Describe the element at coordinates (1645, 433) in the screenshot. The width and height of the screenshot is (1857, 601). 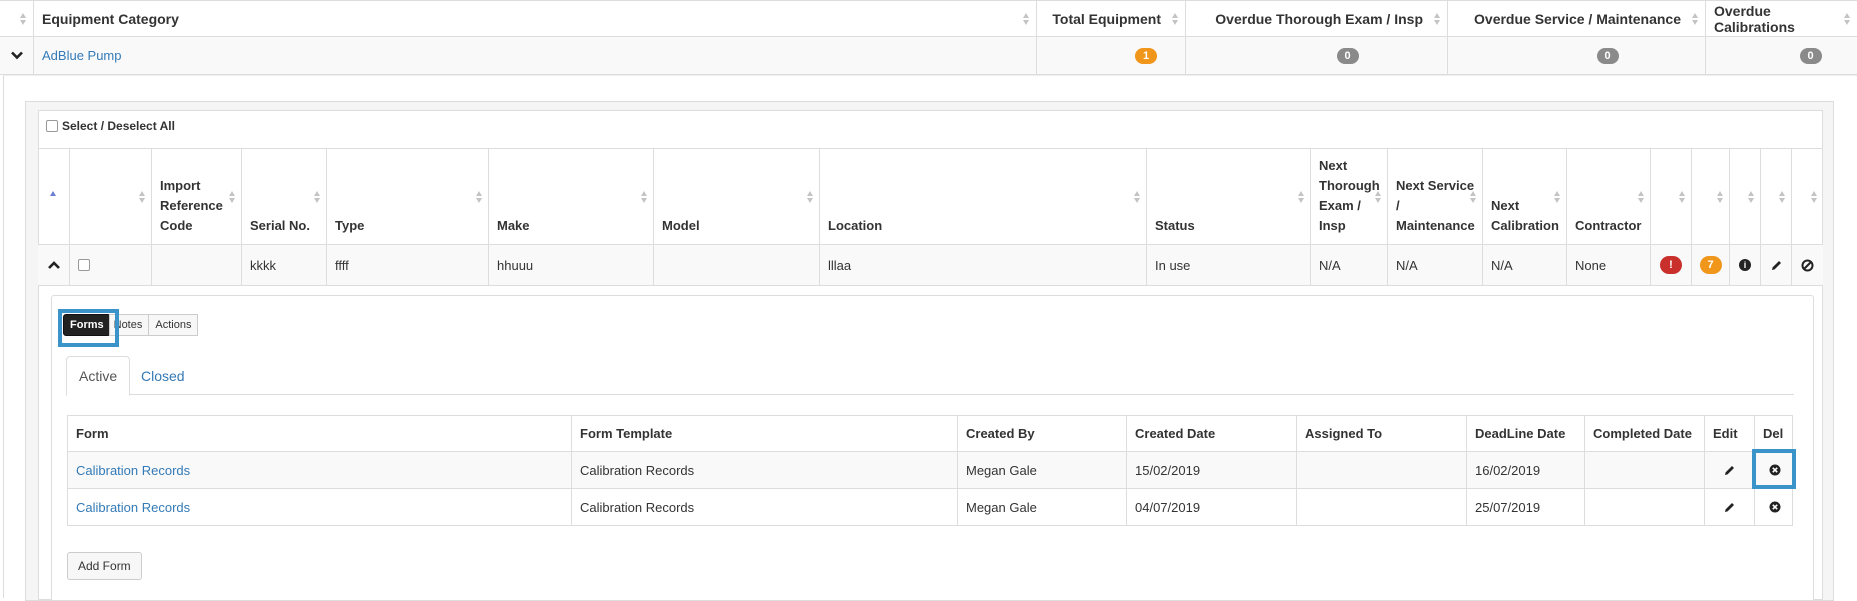
I see `header-completed-date: Completed Date` at that location.